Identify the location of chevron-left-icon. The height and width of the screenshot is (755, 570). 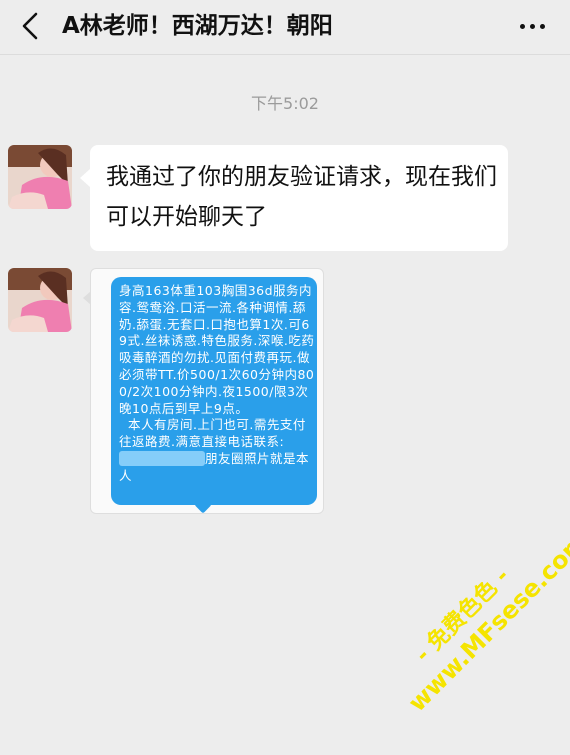
(30, 26).